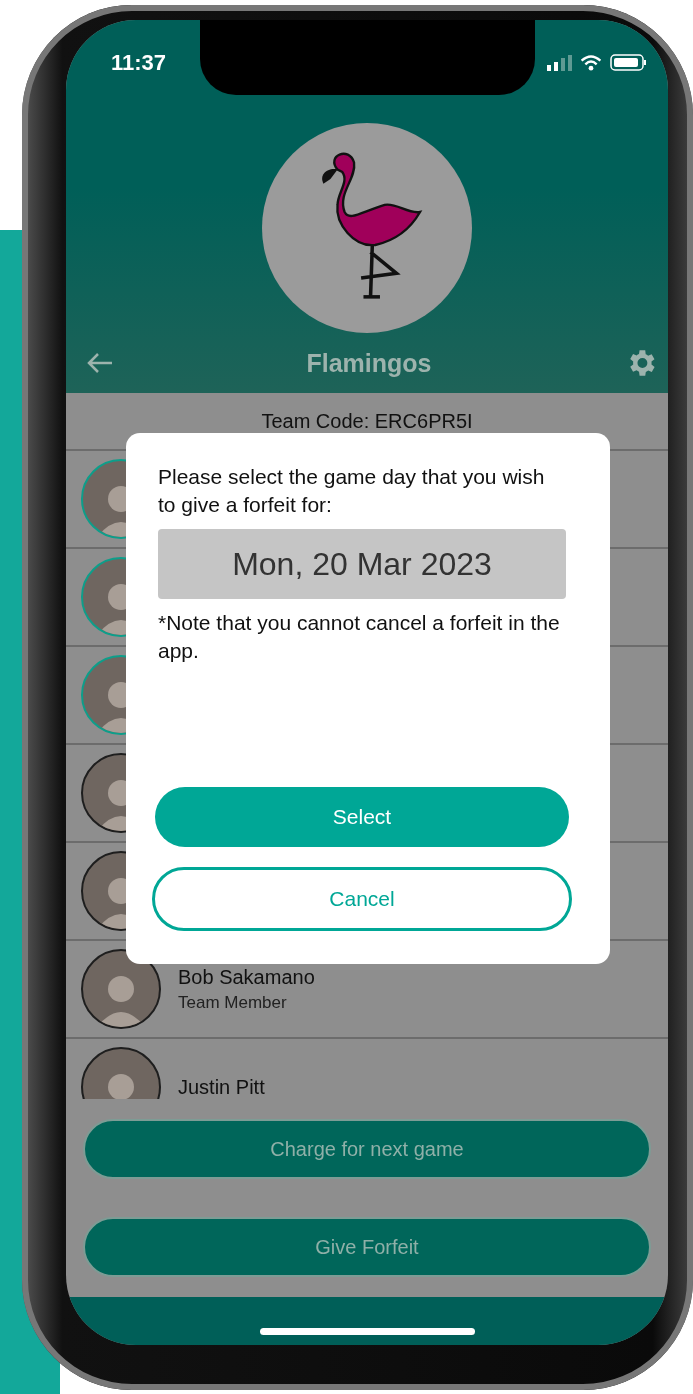 The height and width of the screenshot is (1394, 693). Describe the element at coordinates (559, 62) in the screenshot. I see `signal-icon` at that location.